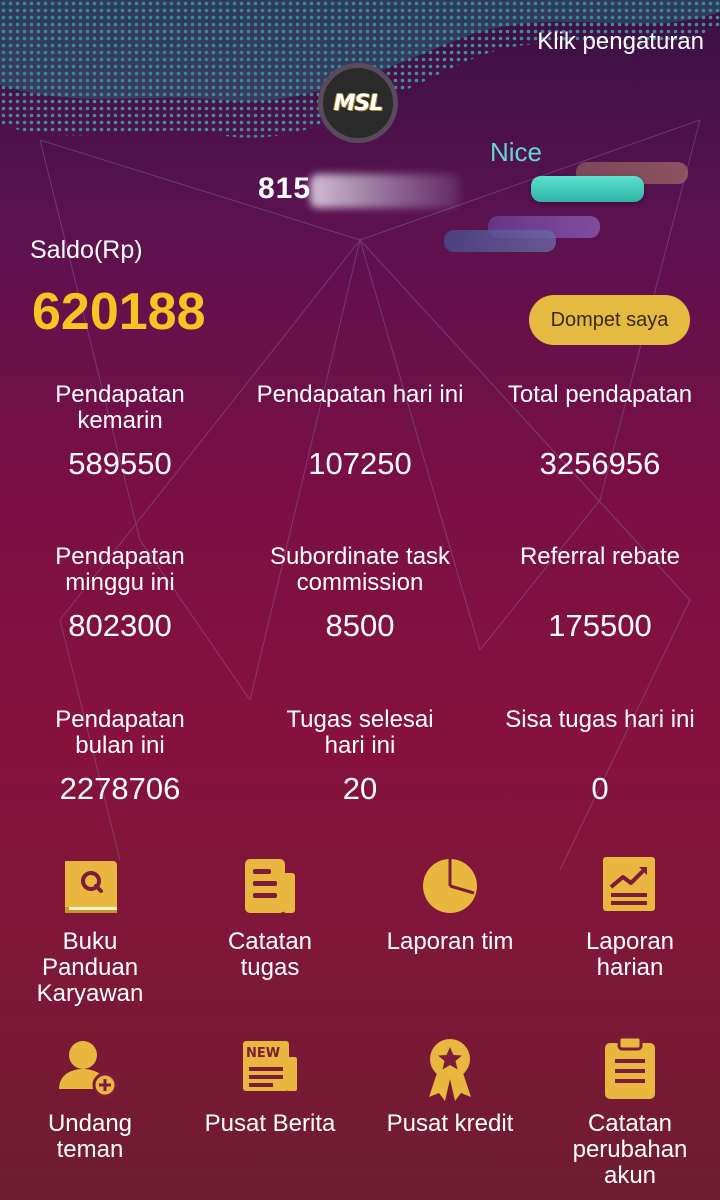 This screenshot has height=1200, width=720. Describe the element at coordinates (360, 625) in the screenshot. I see `stat-value: 8500` at that location.